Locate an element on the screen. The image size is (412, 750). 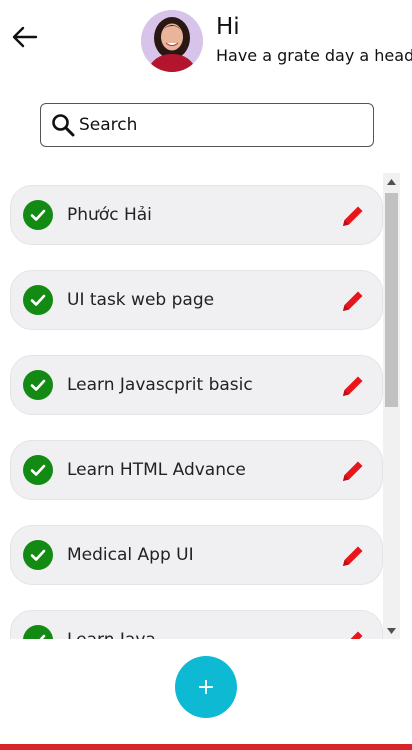
task-label: Learn Java is located at coordinates (111, 634).